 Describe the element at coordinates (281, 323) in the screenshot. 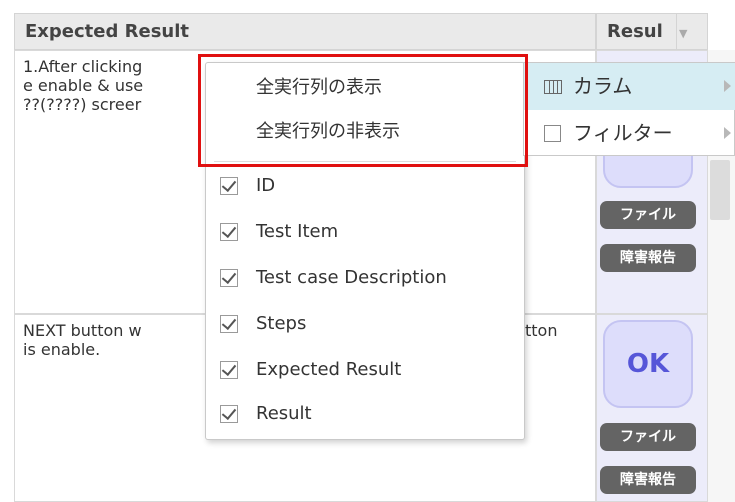

I see `column-toggle-label: Steps` at that location.